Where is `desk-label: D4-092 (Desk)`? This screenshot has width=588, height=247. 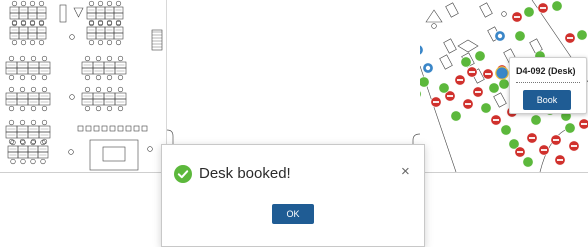
desk-label: D4-092 (Desk) is located at coordinates (546, 71).